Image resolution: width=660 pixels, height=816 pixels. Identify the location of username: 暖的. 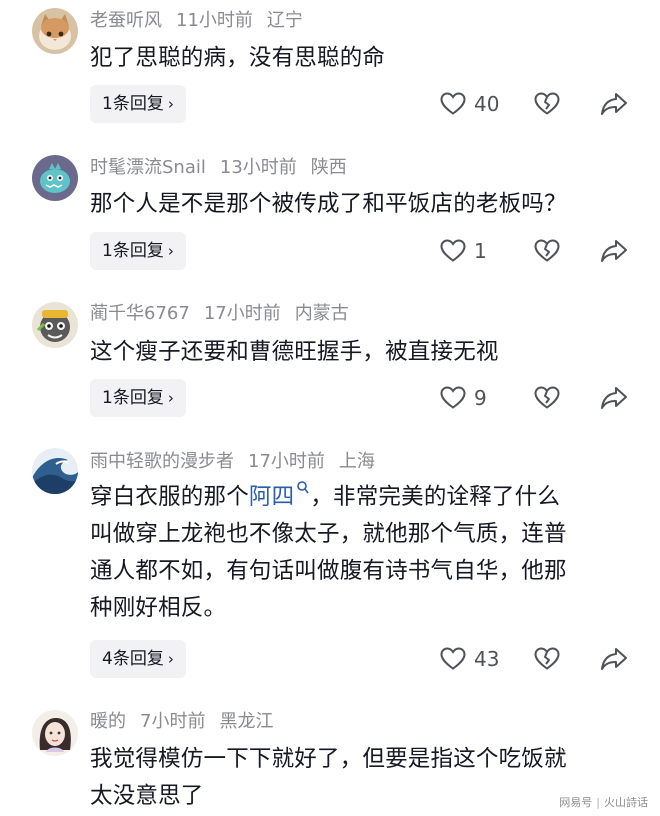
(108, 721).